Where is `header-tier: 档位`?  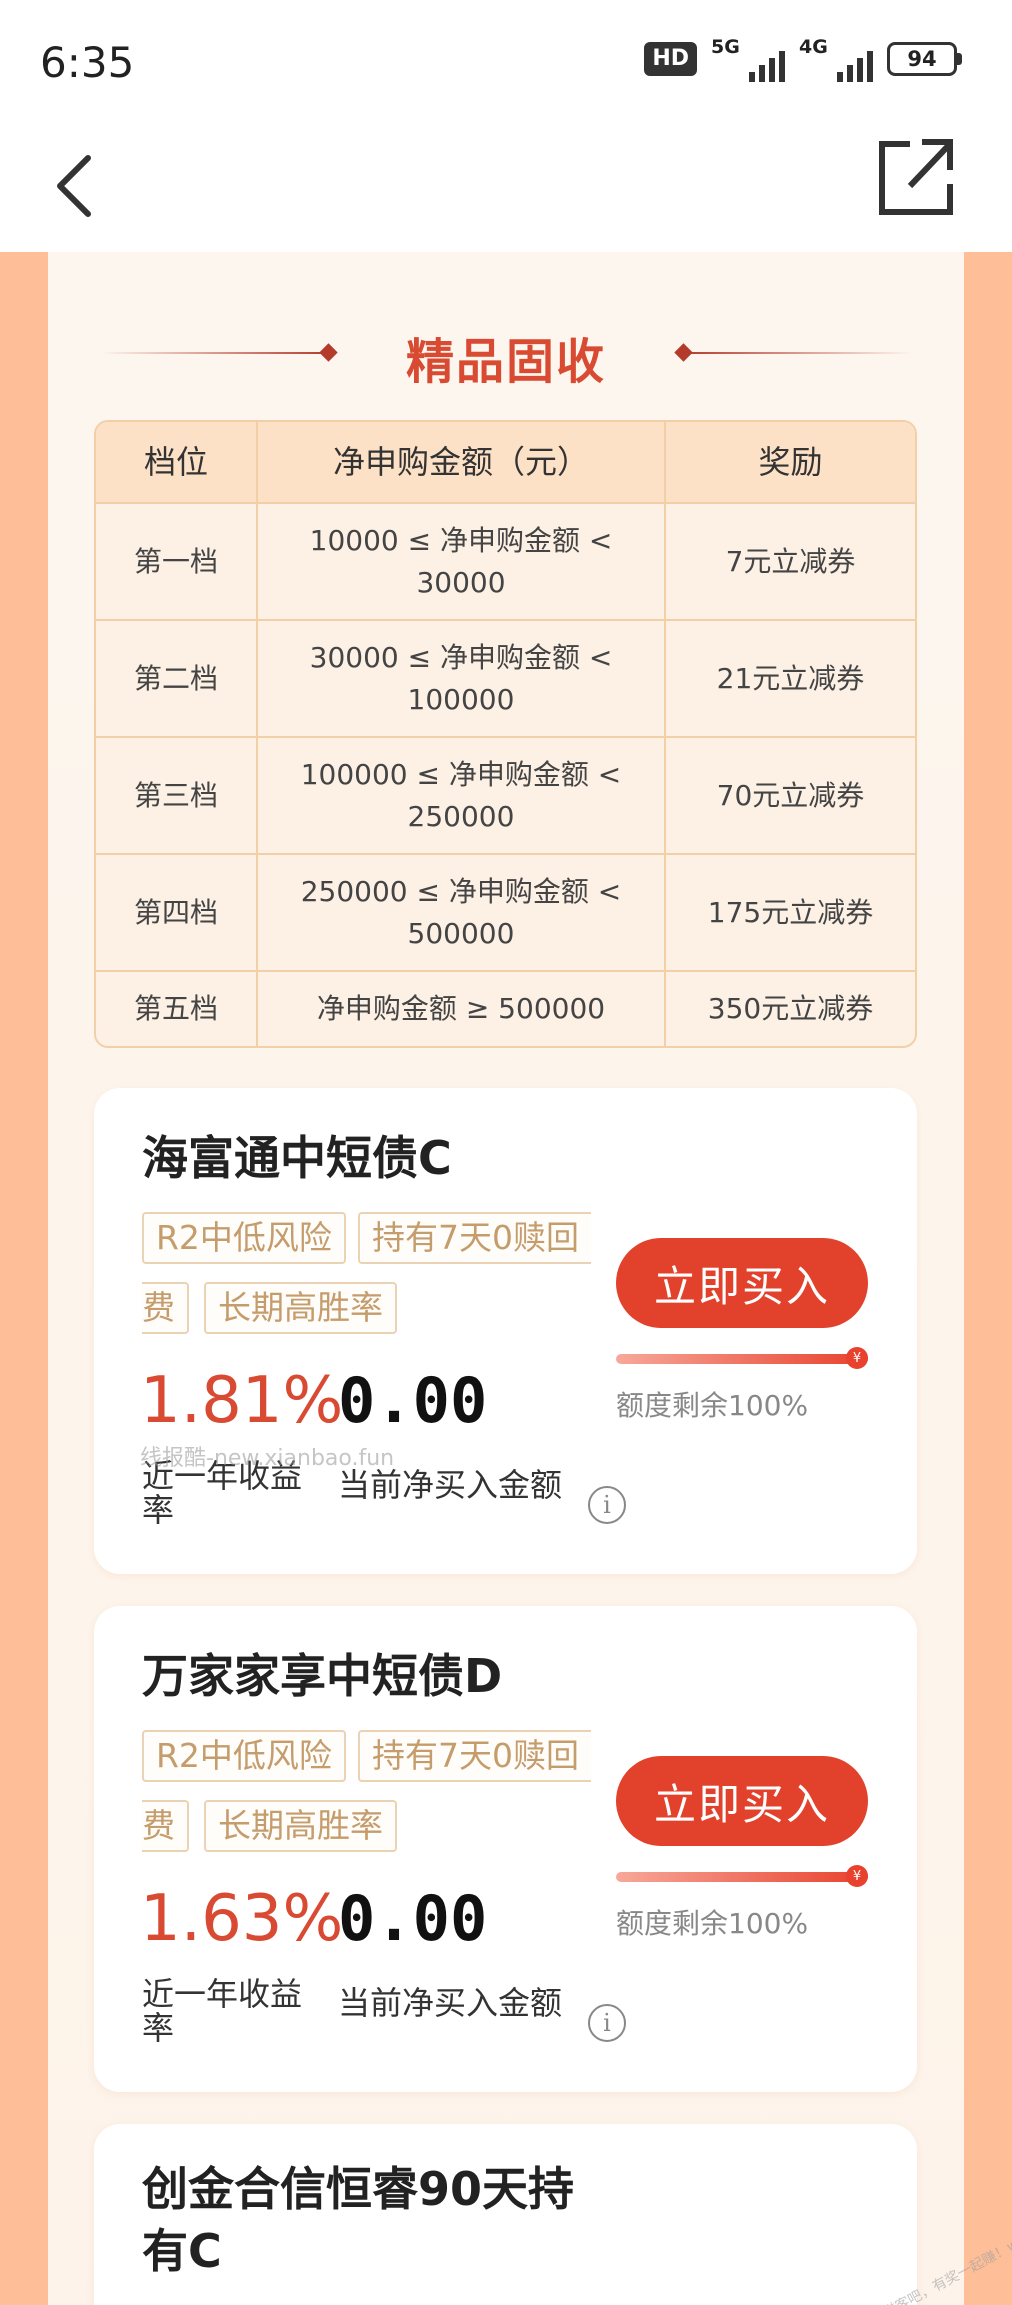 header-tier: 档位 is located at coordinates (177, 462).